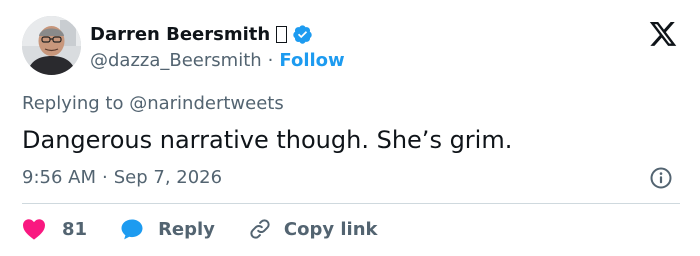  Describe the element at coordinates (311, 60) in the screenshot. I see `follow-button: Follow` at that location.